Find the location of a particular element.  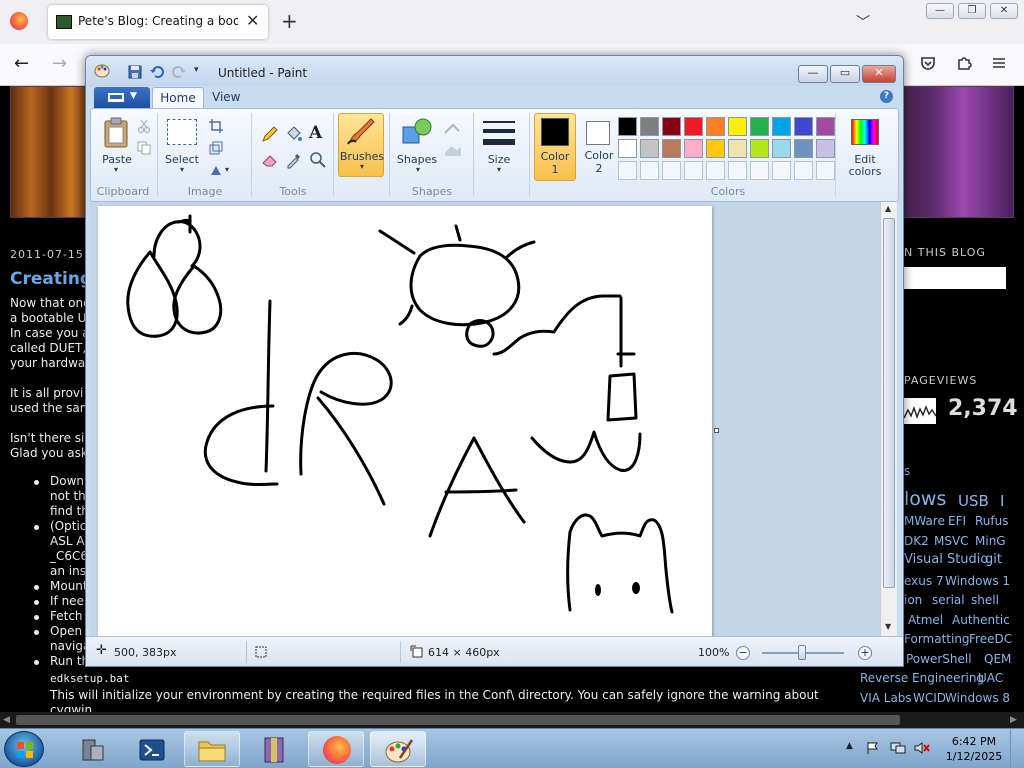

label-tag: MWare is located at coordinates (924, 521).